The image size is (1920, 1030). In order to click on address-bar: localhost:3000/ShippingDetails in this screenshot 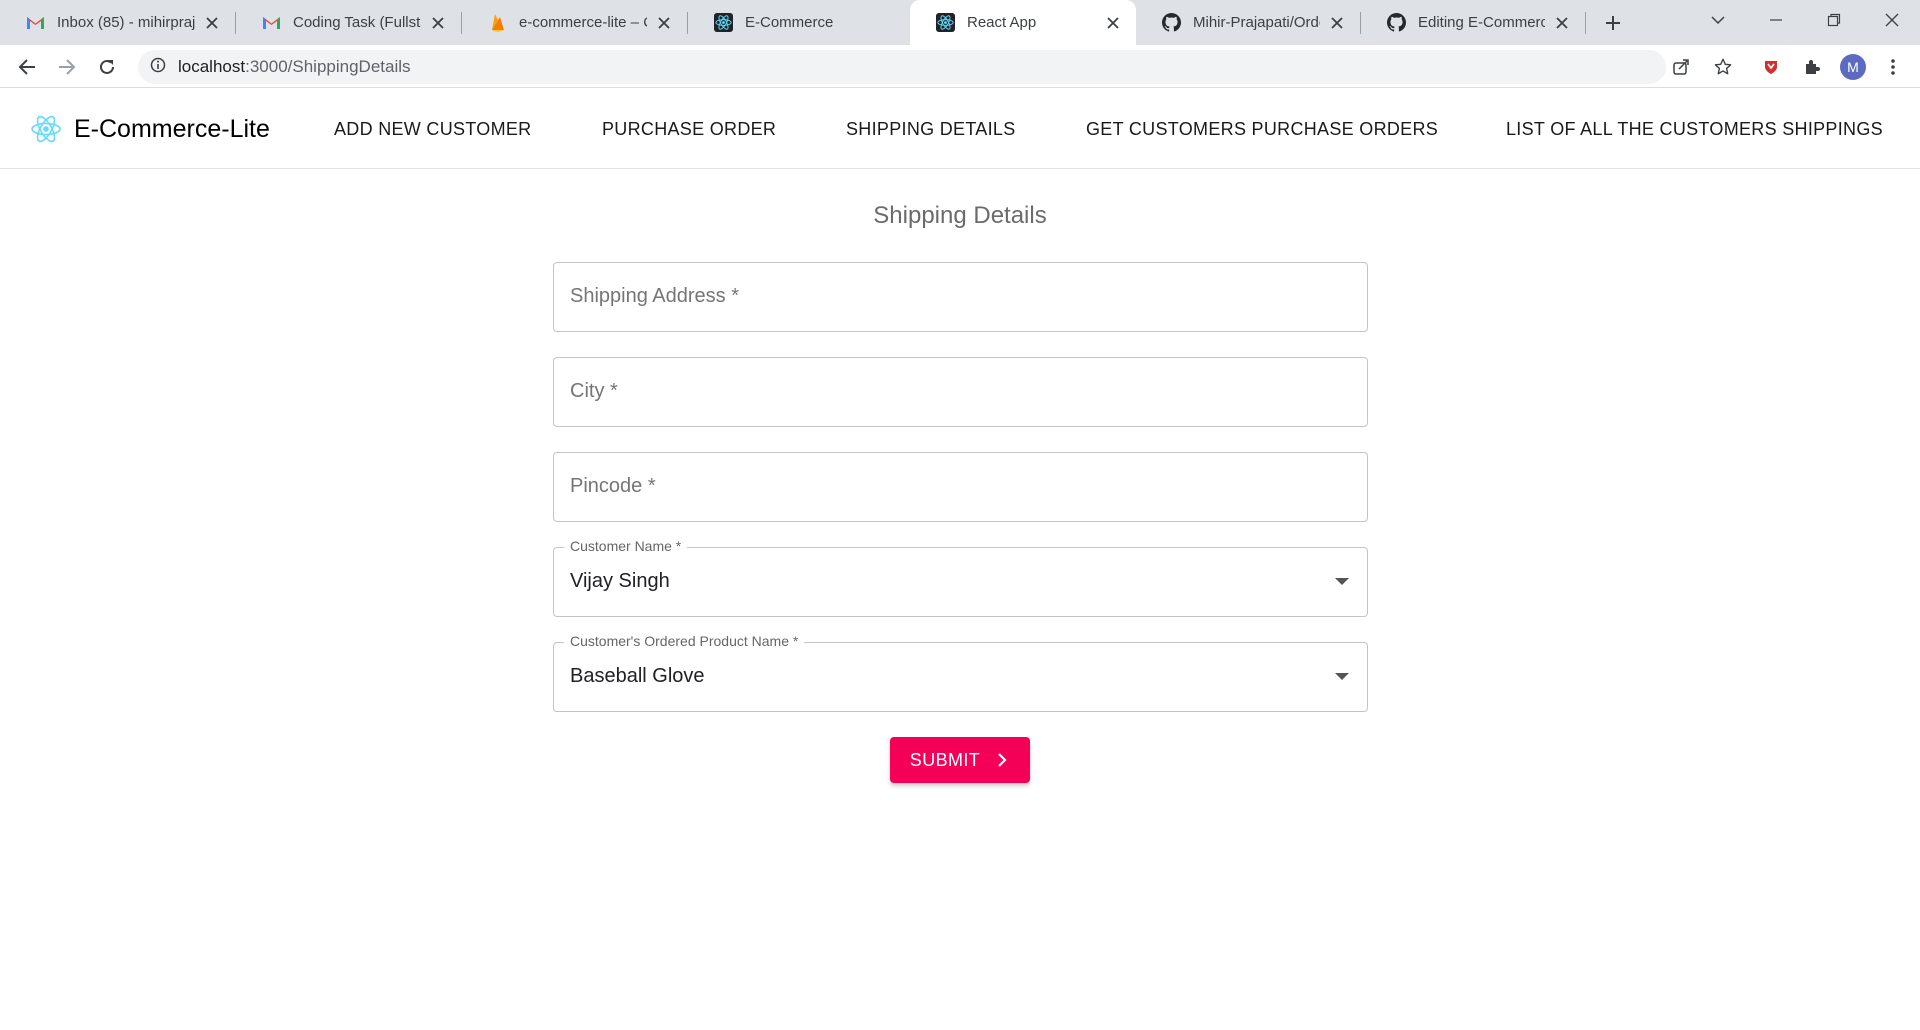, I will do `click(902, 67)`.